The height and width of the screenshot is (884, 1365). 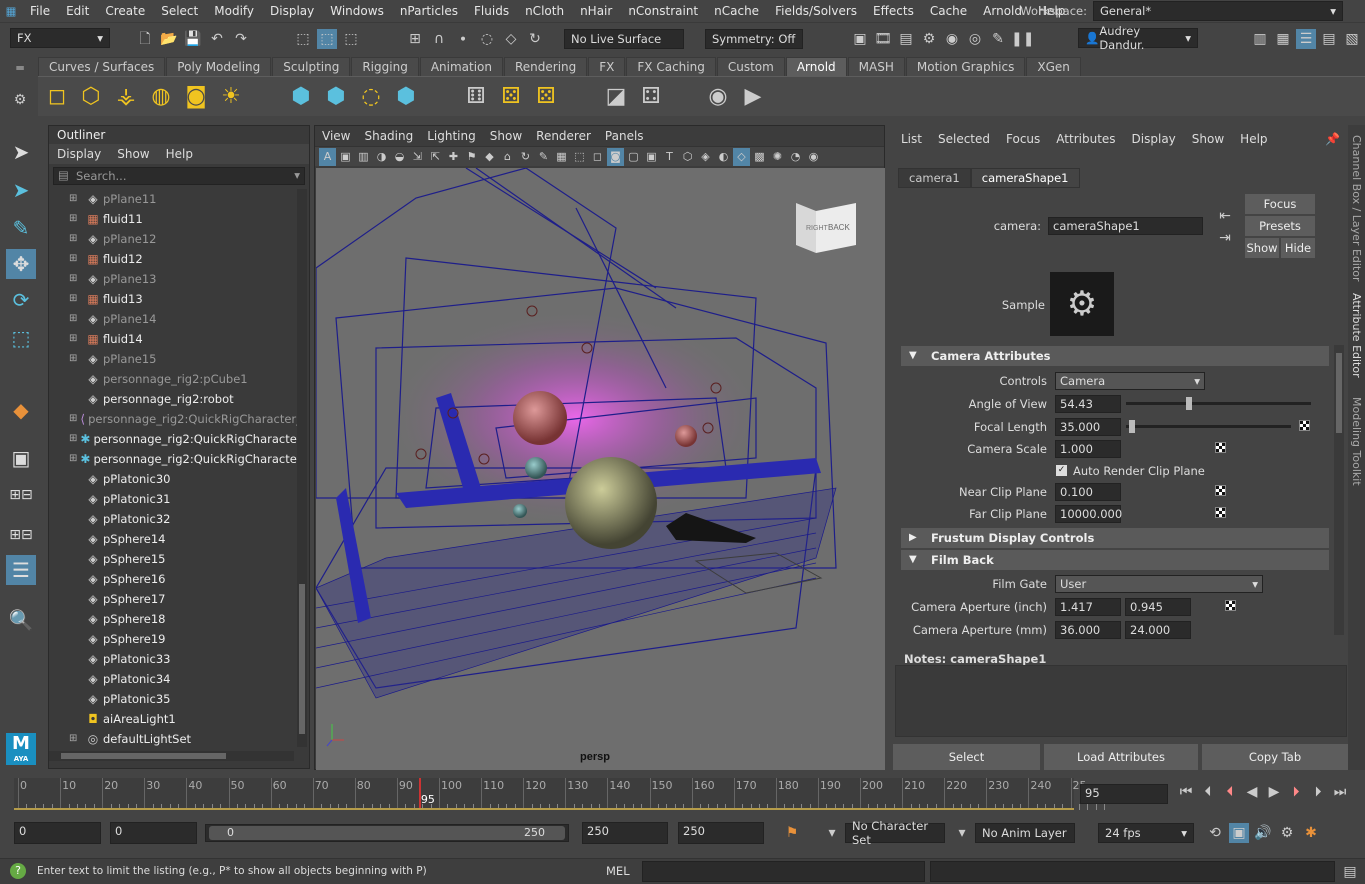 I want to click on light-manager-icon: ◪, so click(x=616, y=97).